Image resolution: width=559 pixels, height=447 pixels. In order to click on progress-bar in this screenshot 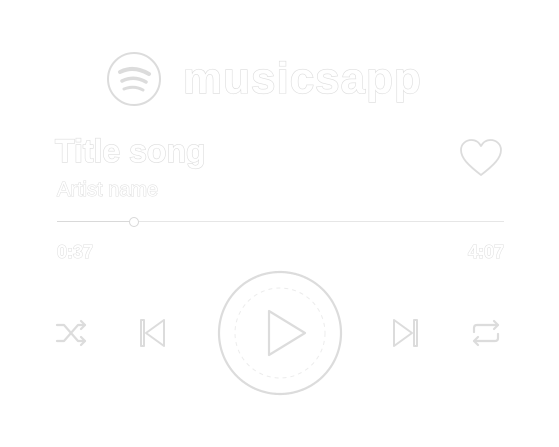, I will do `click(280, 222)`.